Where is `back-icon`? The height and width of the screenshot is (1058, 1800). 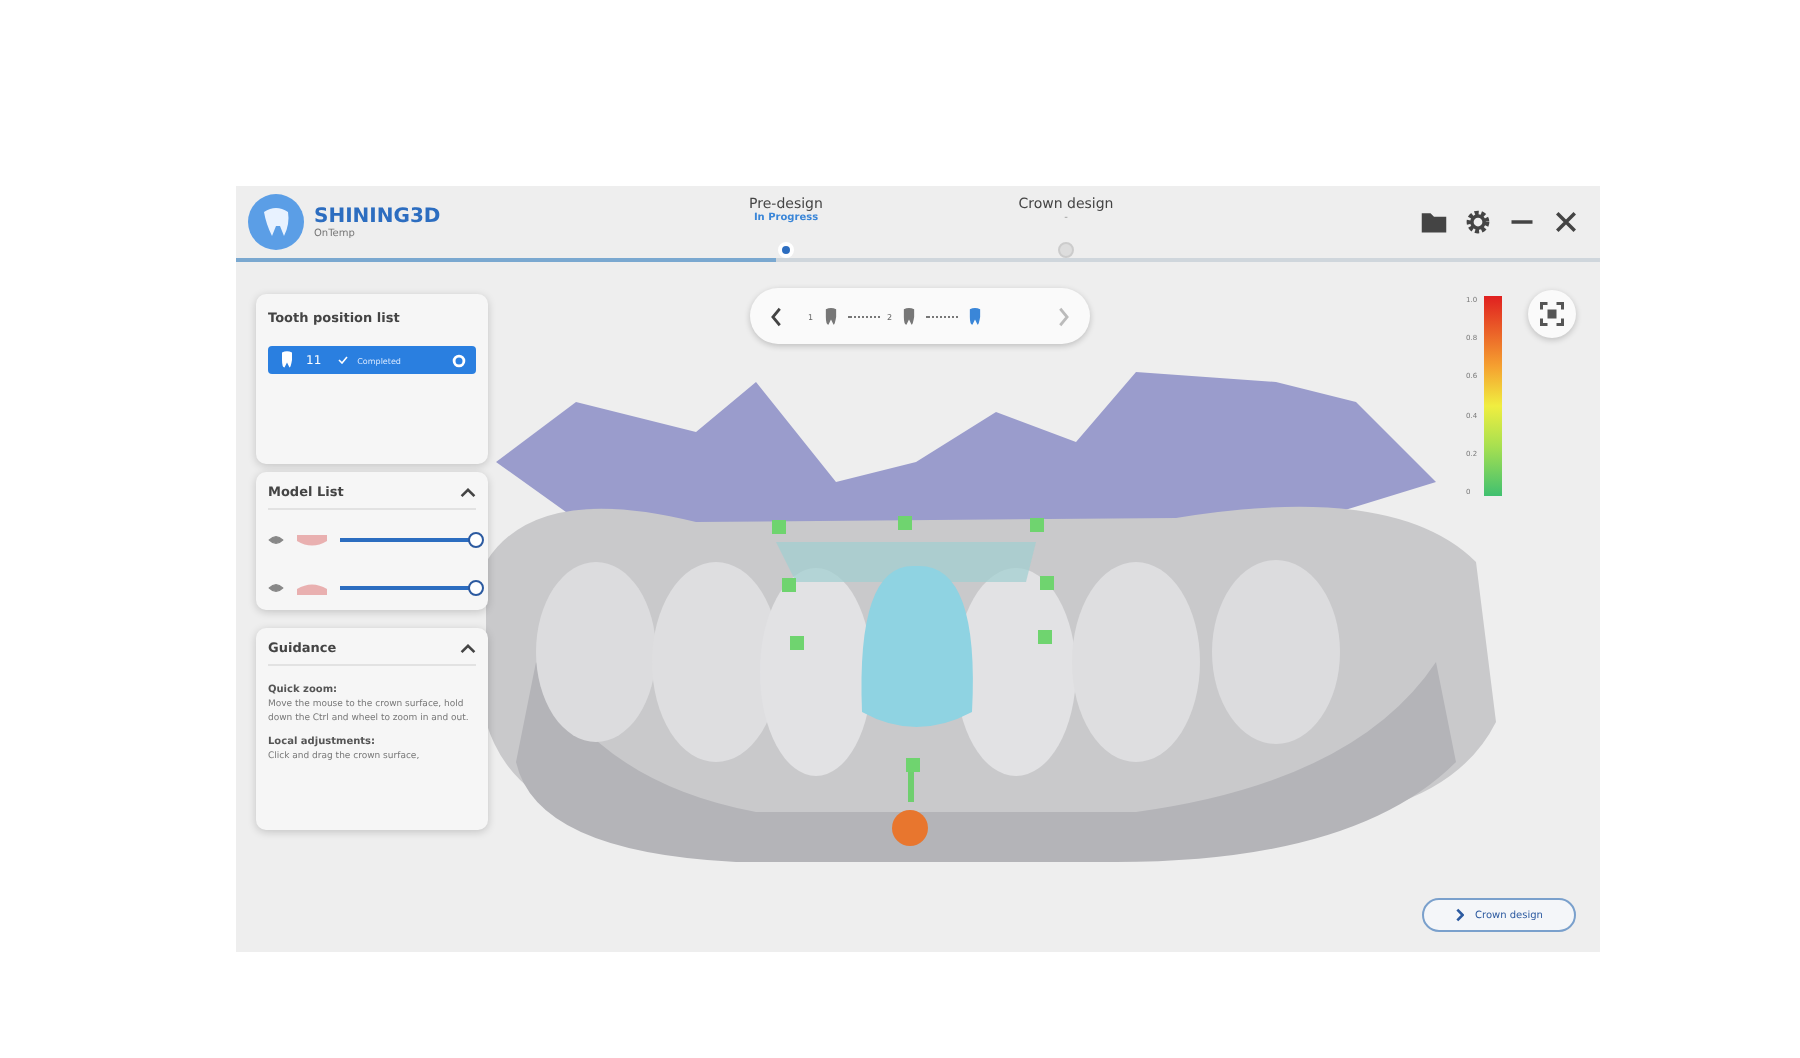
back-icon is located at coordinates (777, 316).